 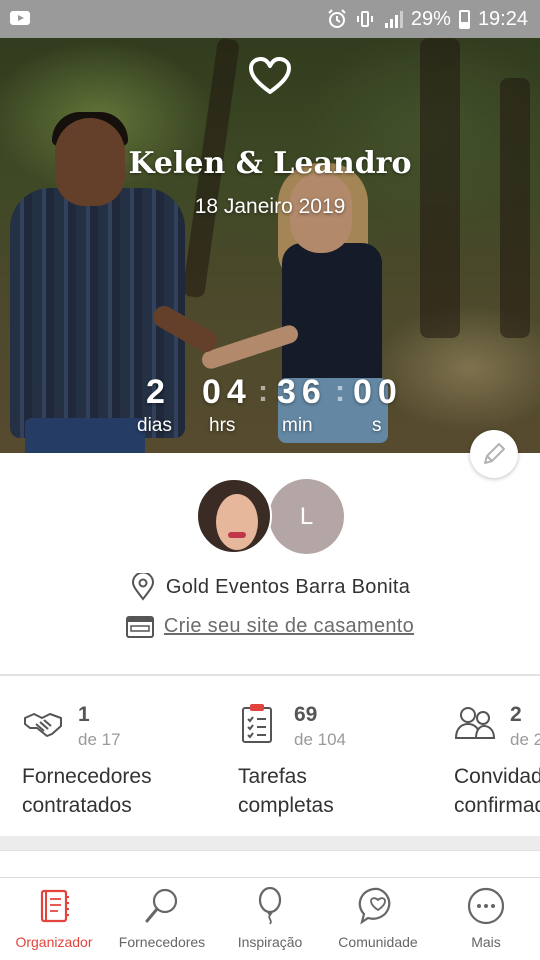 I want to click on youtube-notification-icon, so click(x=20, y=18).